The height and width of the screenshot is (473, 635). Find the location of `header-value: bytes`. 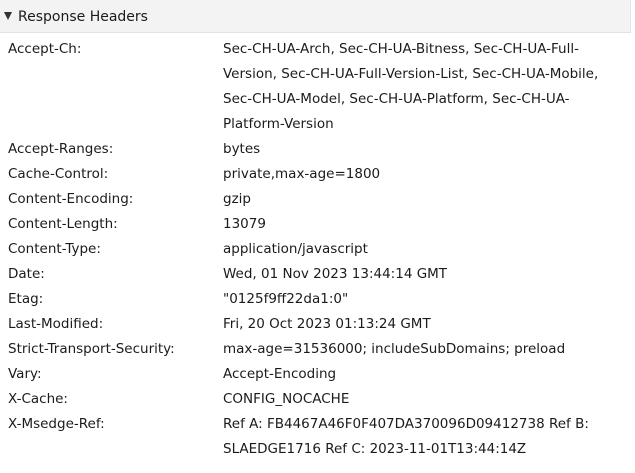

header-value: bytes is located at coordinates (242, 149).